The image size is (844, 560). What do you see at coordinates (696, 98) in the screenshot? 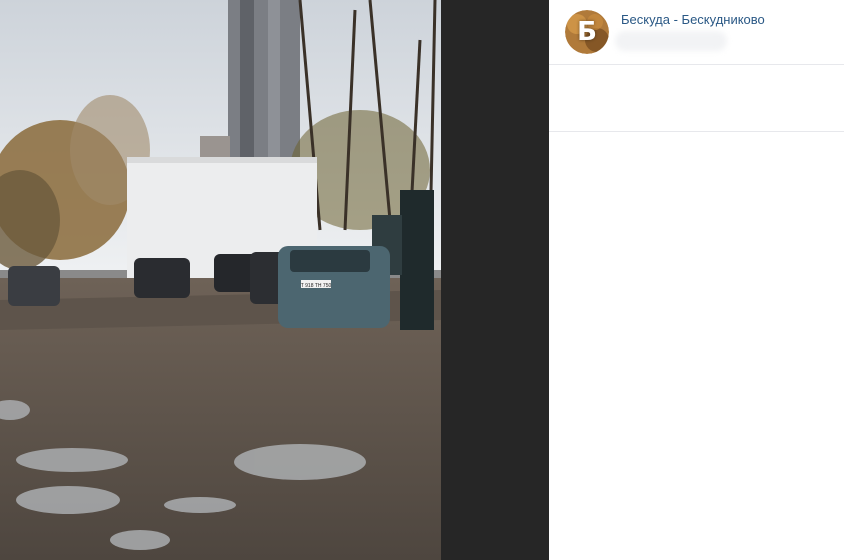
I see `post-text-area` at bounding box center [696, 98].